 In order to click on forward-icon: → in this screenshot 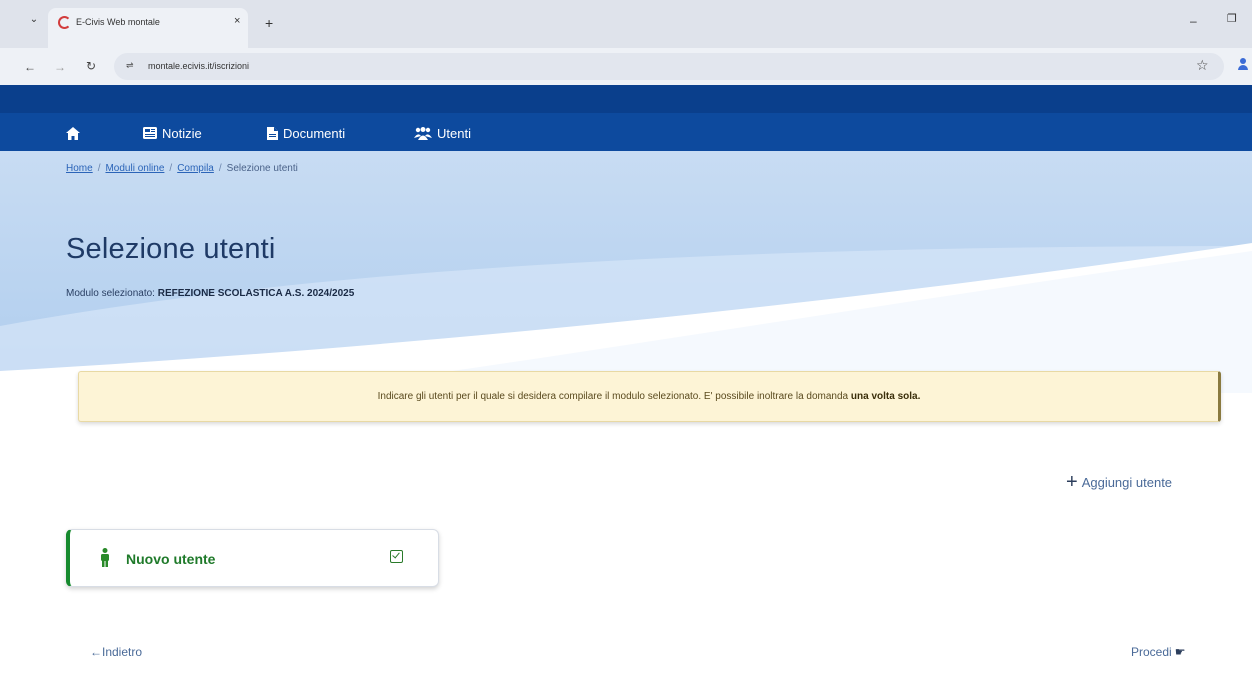, I will do `click(60, 67)`.